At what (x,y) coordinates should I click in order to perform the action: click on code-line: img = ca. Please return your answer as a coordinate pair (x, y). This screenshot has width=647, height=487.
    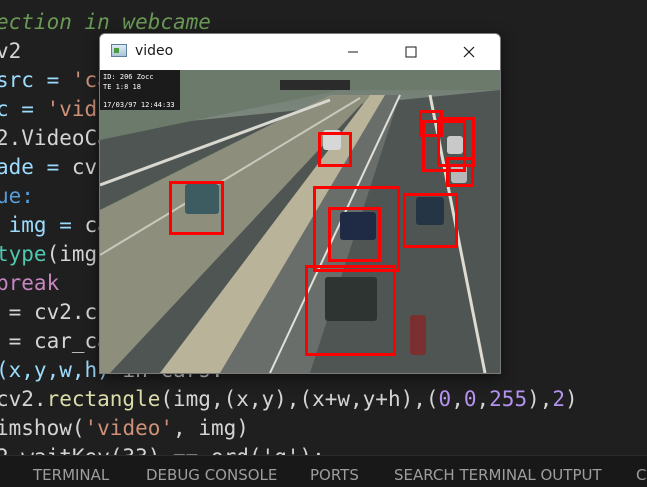
    Looking at the image, I should click on (55, 225).